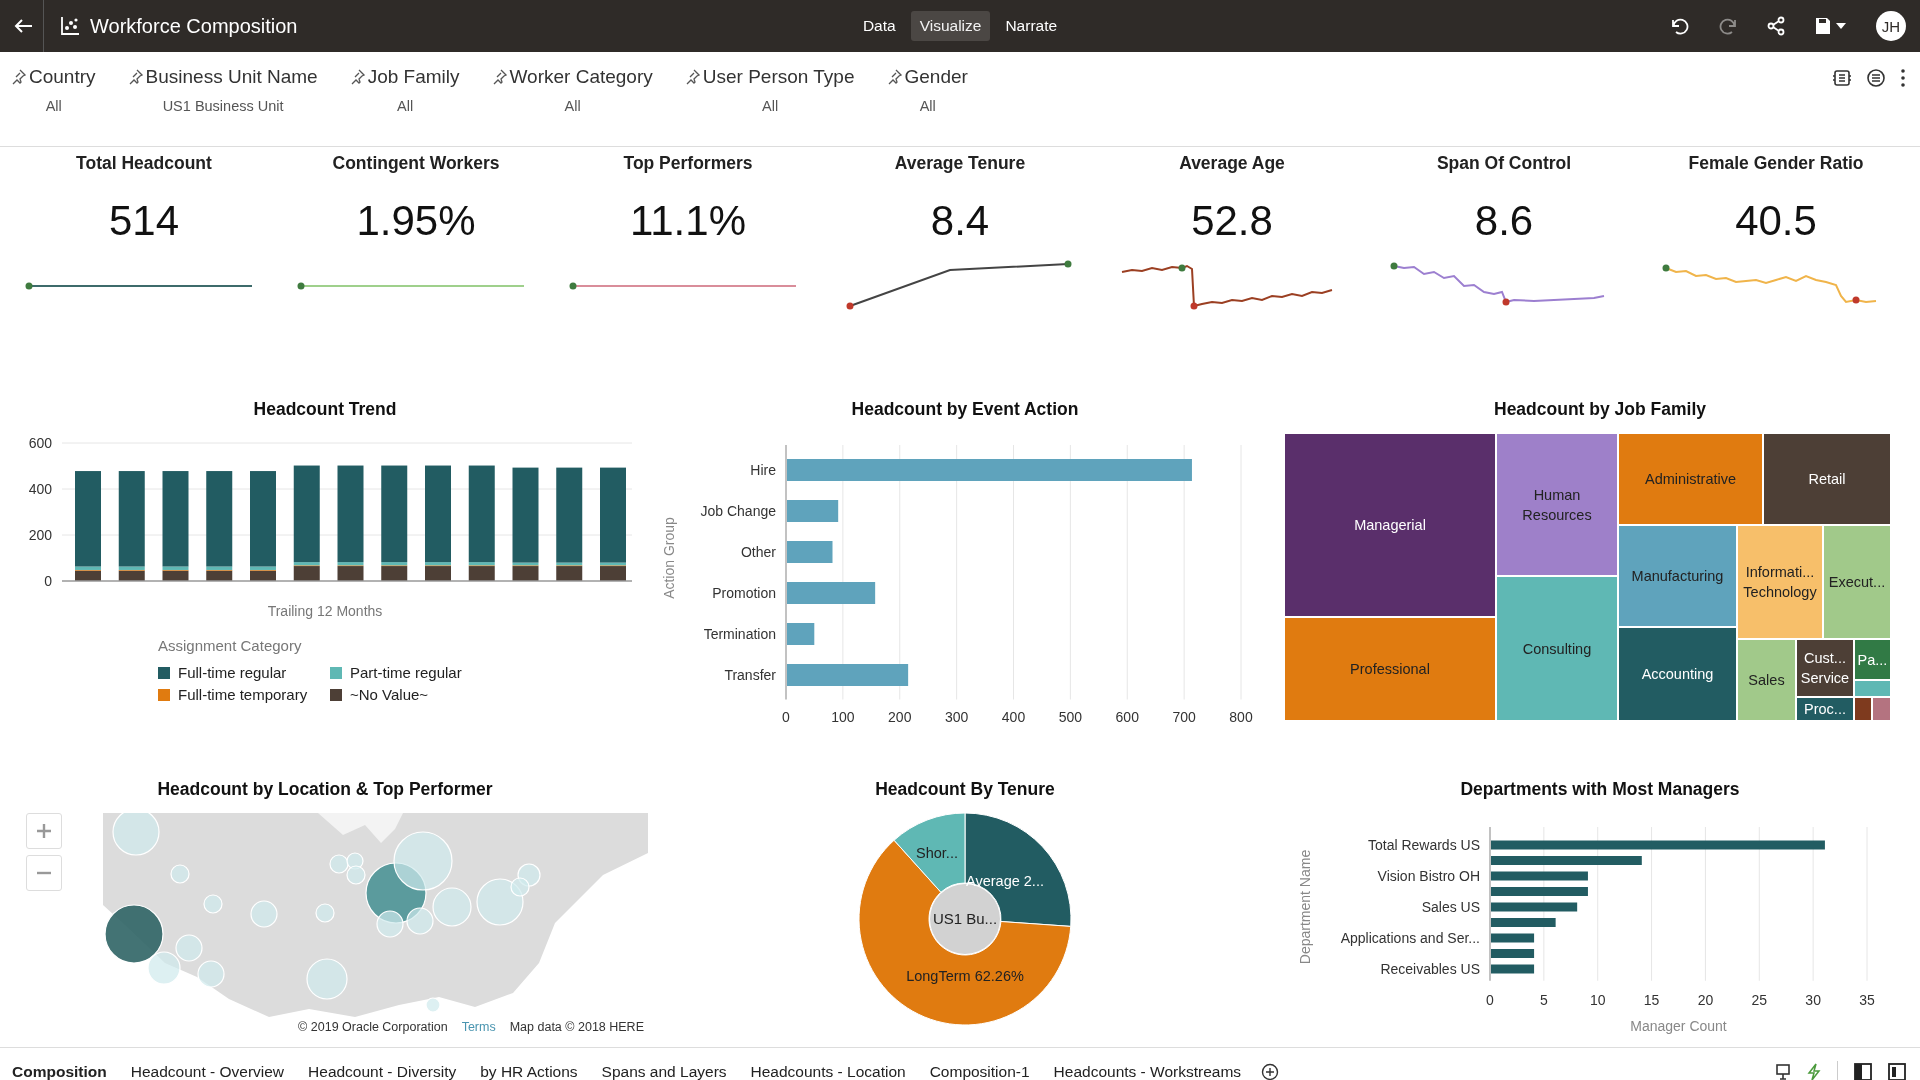 The image size is (1920, 1080). Describe the element at coordinates (979, 1064) in the screenshot. I see `sheet-tab: Composition-1` at that location.